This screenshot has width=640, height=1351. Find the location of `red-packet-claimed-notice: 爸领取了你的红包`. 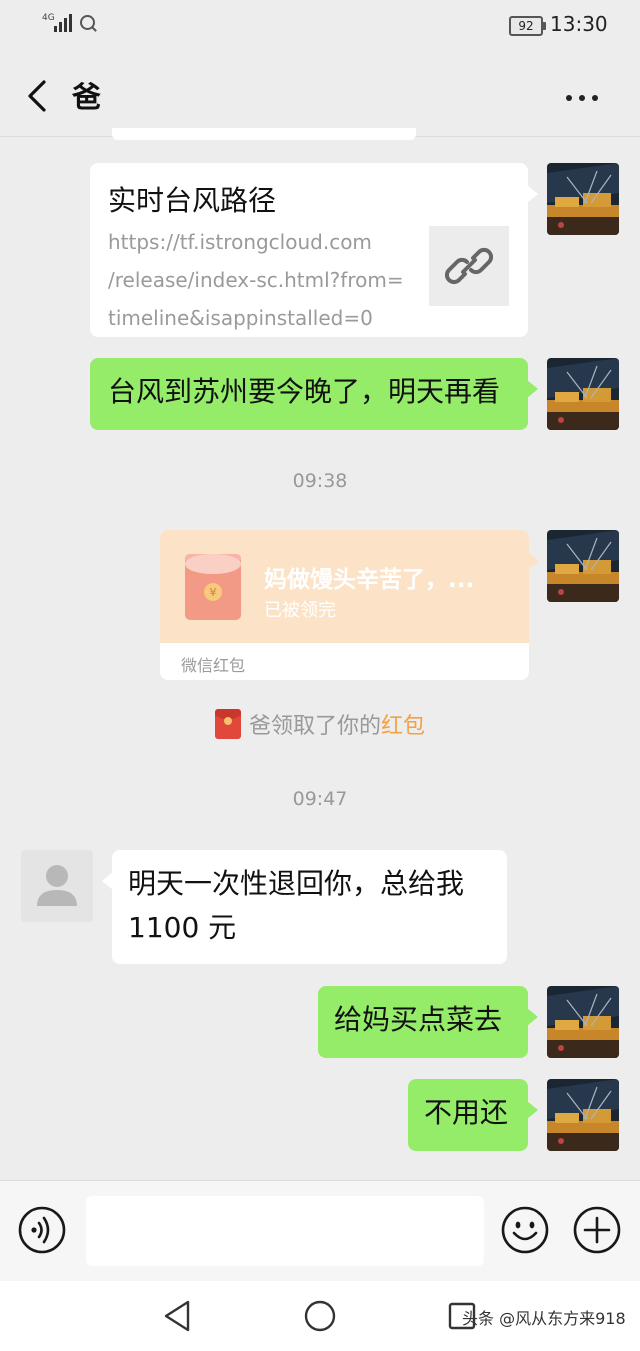

red-packet-claimed-notice: 爸领取了你的红包 is located at coordinates (320, 724).